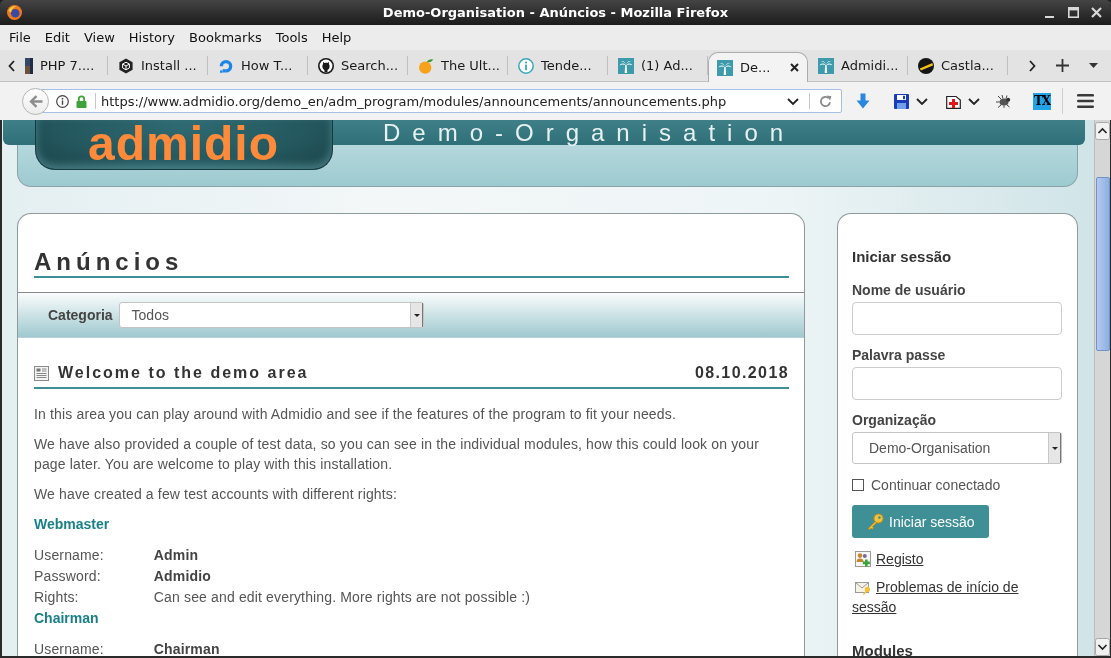  I want to click on fruit-icon, so click(426, 65).